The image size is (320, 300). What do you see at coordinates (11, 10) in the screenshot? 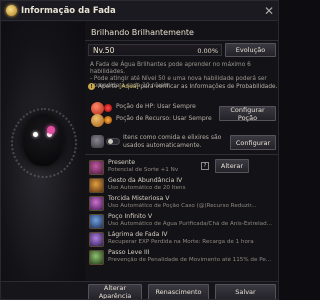
I see `fairy-title-icon` at bounding box center [11, 10].